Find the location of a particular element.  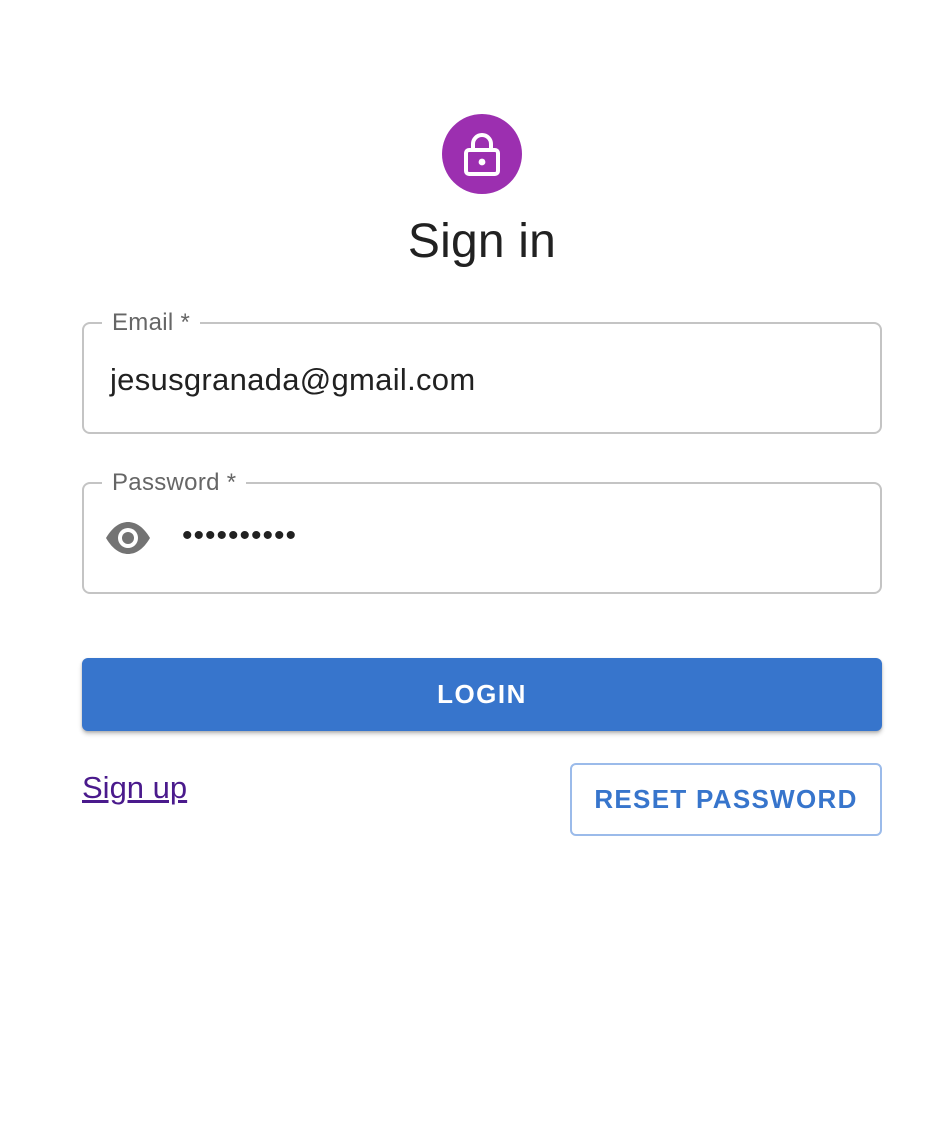

lock-icon is located at coordinates (482, 154).